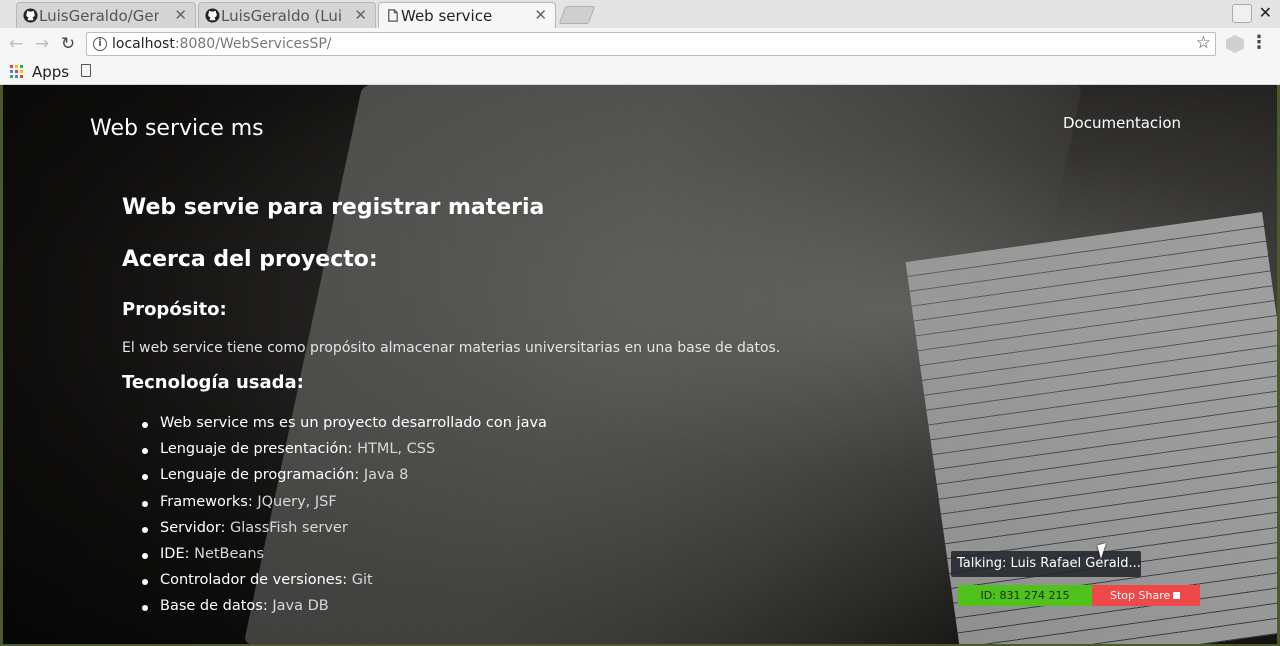 The width and height of the screenshot is (1280, 646). I want to click on item-value: Java 8, so click(384, 475).